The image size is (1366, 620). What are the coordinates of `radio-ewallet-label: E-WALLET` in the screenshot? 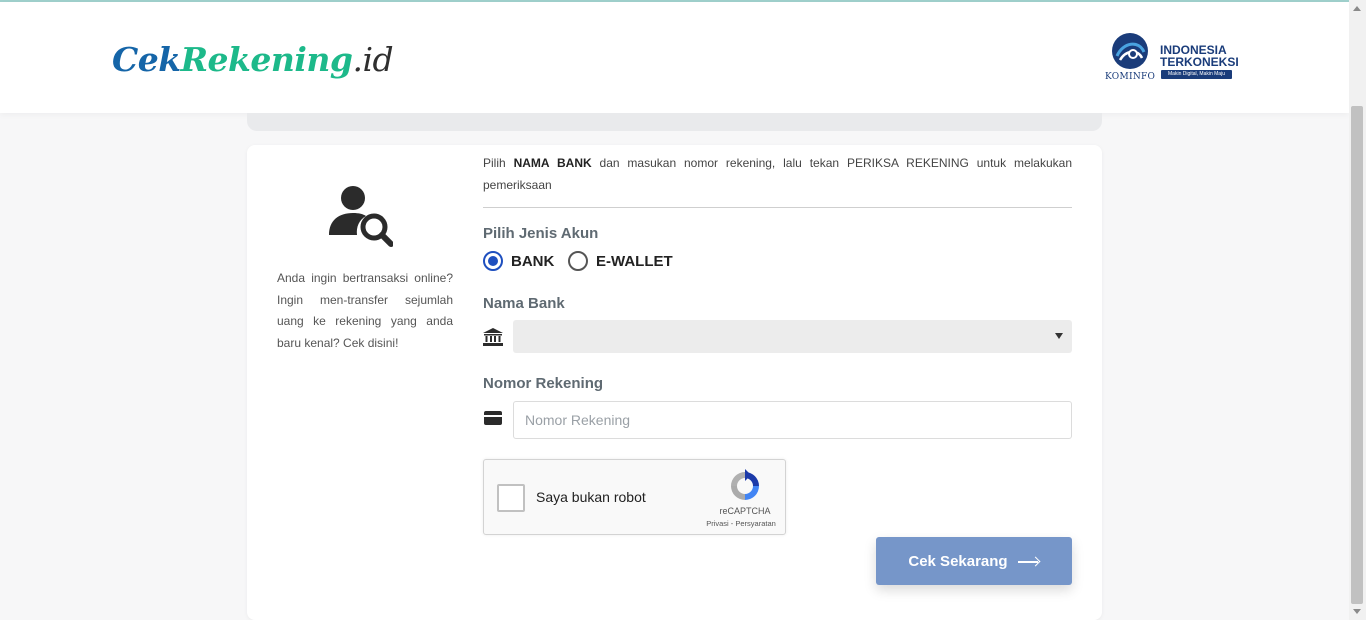 It's located at (634, 261).